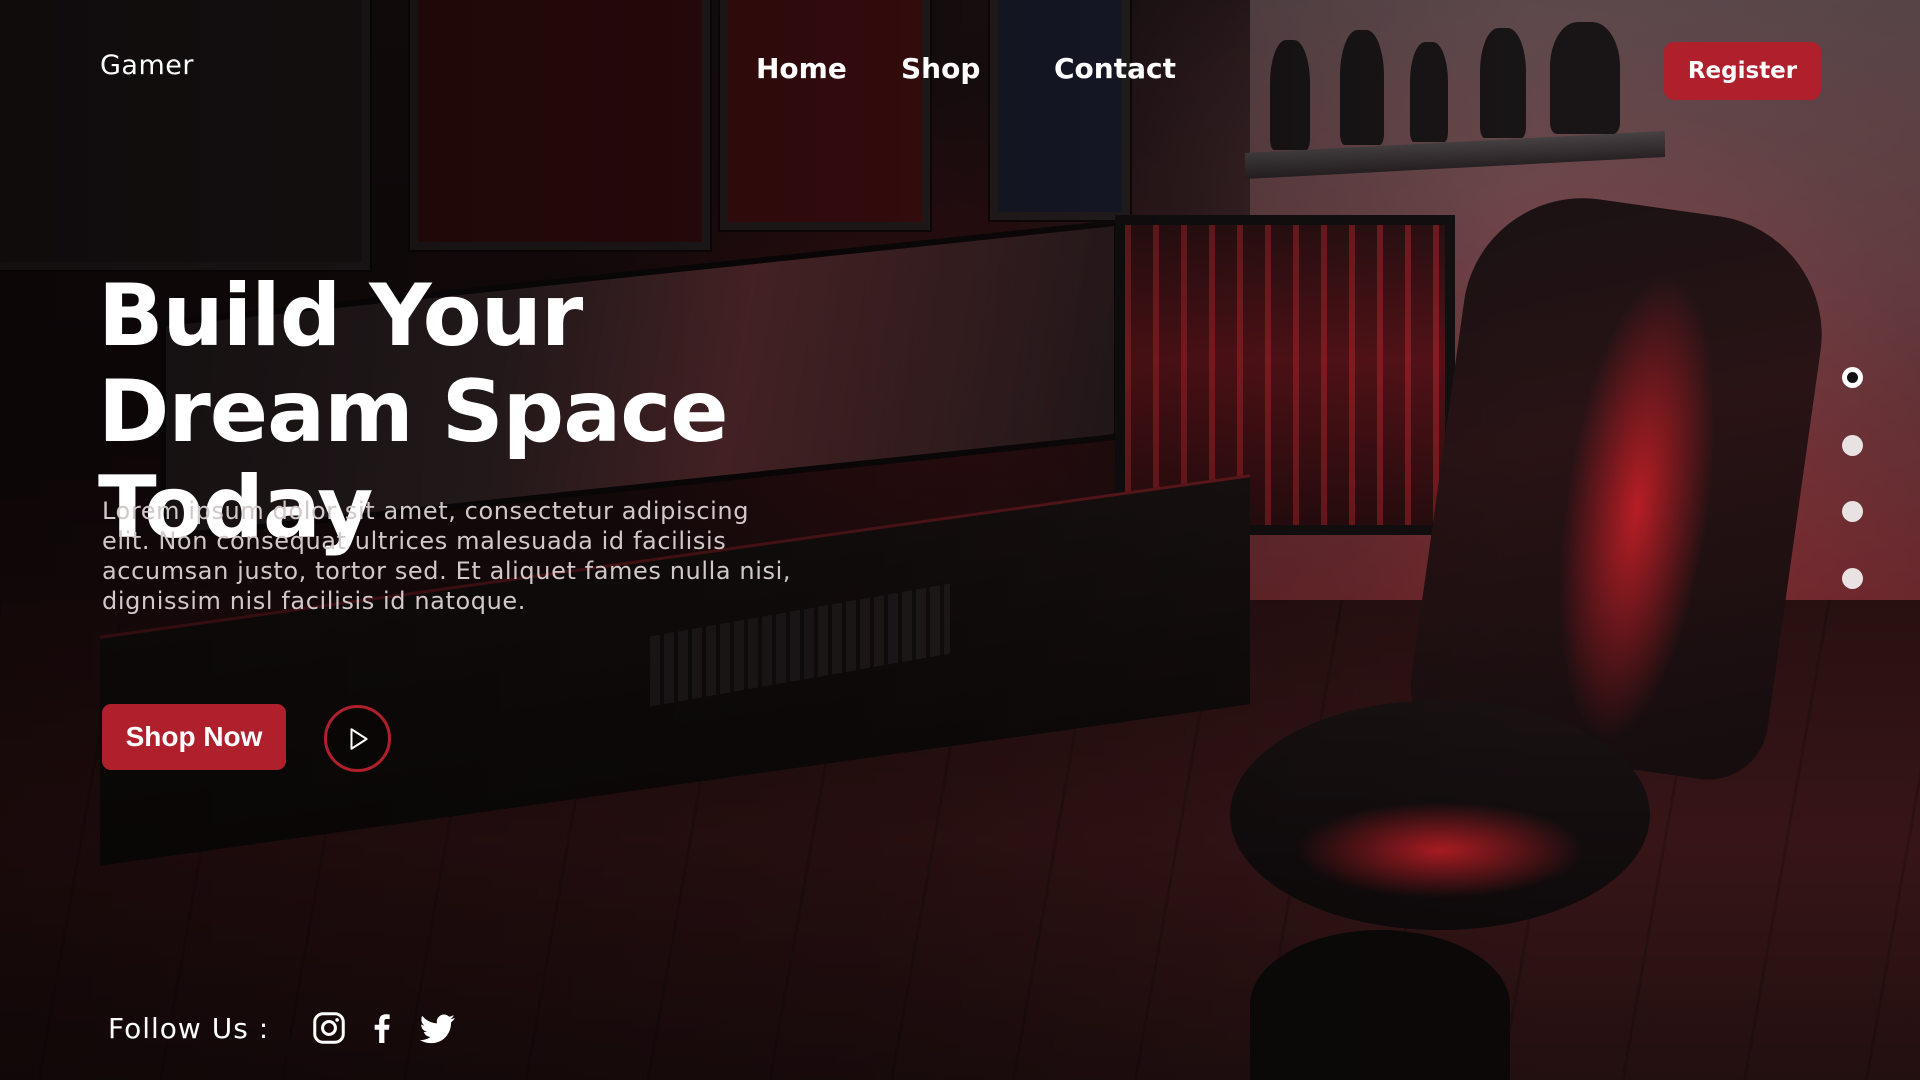 The height and width of the screenshot is (1080, 1920). I want to click on facebook-link, so click(382, 1028).